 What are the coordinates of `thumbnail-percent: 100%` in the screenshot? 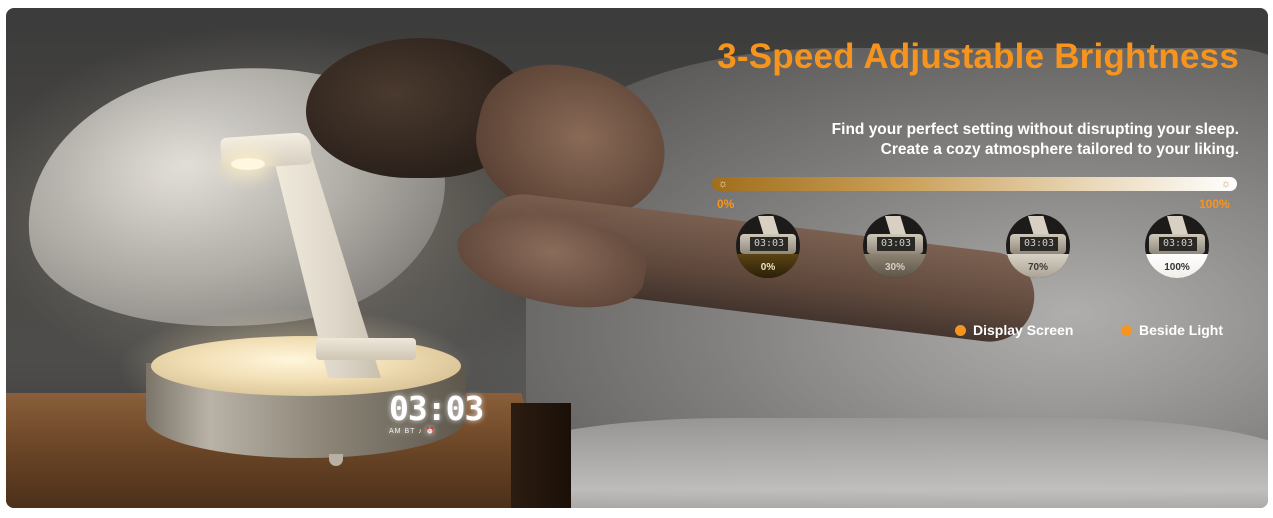 It's located at (1177, 267).